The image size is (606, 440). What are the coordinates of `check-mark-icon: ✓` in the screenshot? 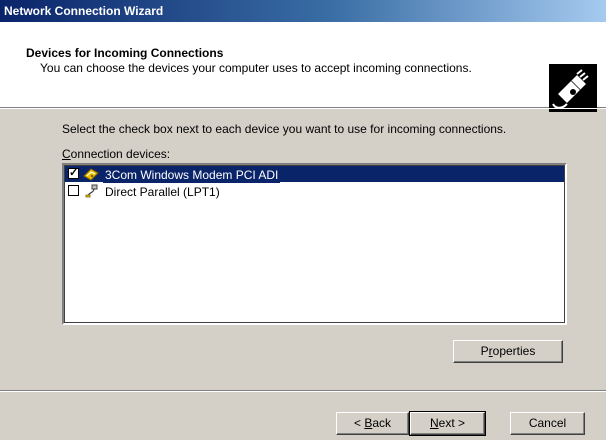 It's located at (74, 173).